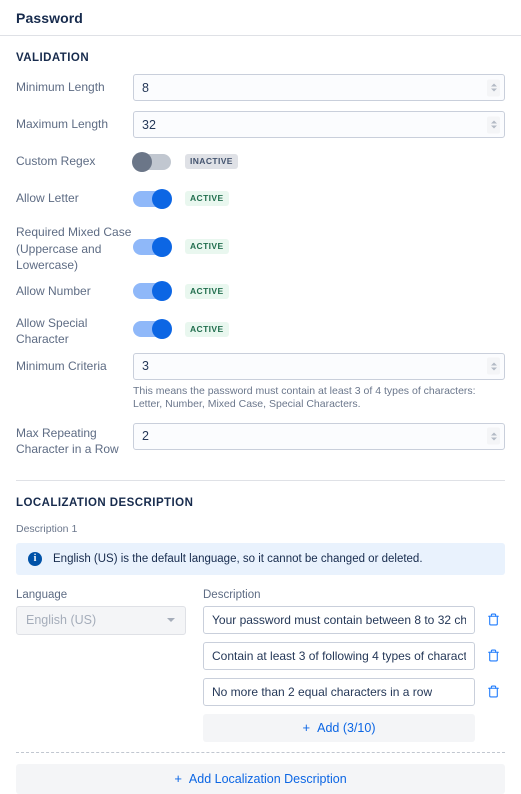 The image size is (521, 794). I want to click on toggle-allow-number, so click(152, 291).